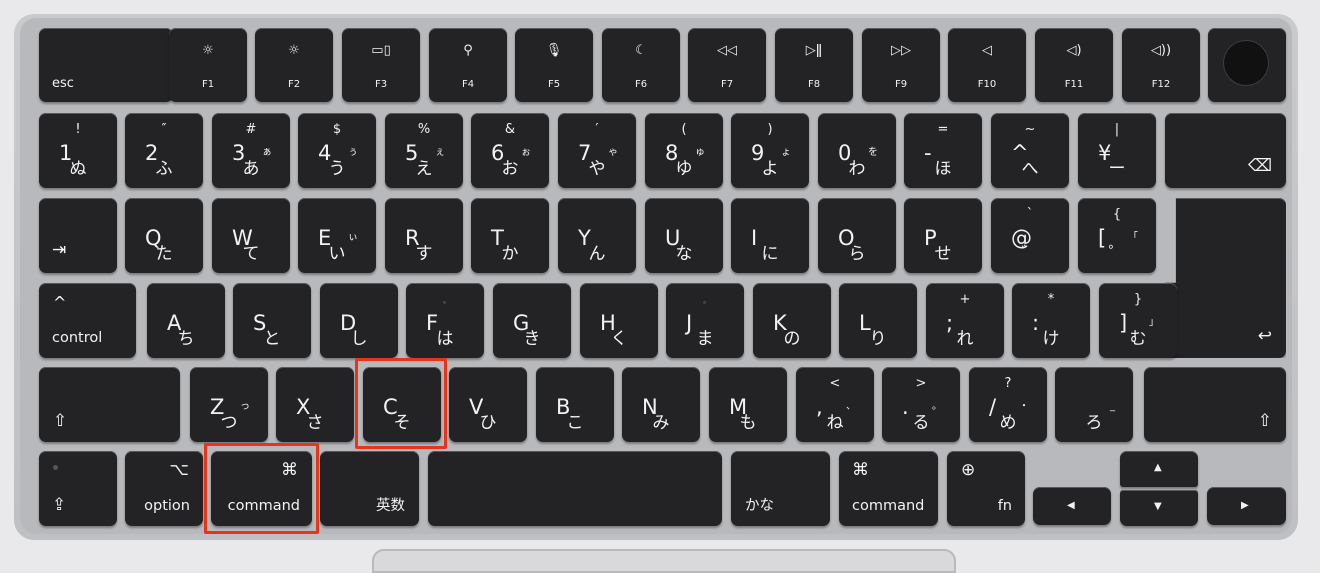  What do you see at coordinates (109, 404) in the screenshot?
I see `shift-left-key: ⇧` at bounding box center [109, 404].